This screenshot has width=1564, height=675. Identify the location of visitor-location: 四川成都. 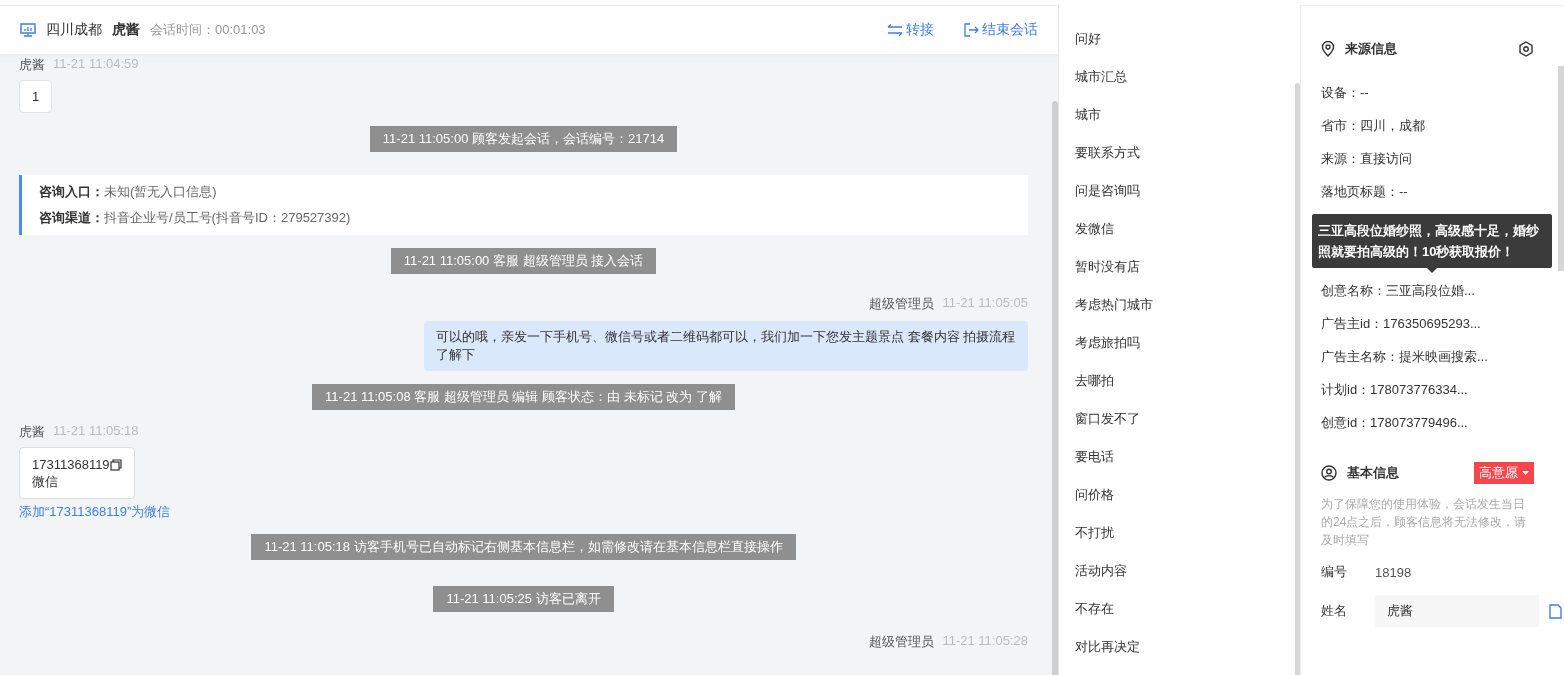
(74, 30).